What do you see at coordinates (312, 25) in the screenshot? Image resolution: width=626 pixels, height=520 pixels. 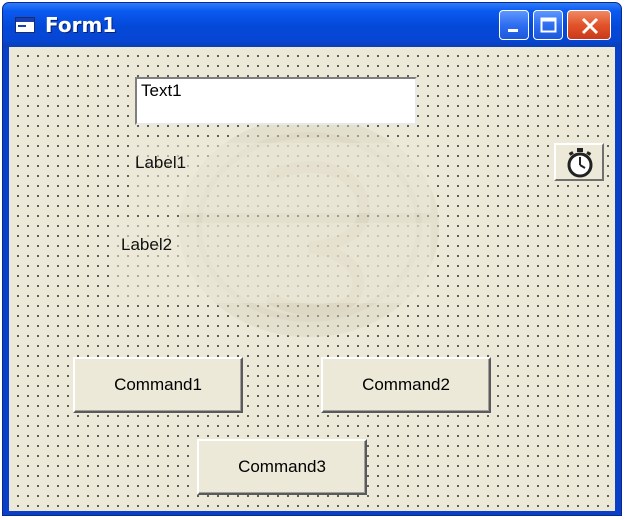 I see `title-bar: Form1` at bounding box center [312, 25].